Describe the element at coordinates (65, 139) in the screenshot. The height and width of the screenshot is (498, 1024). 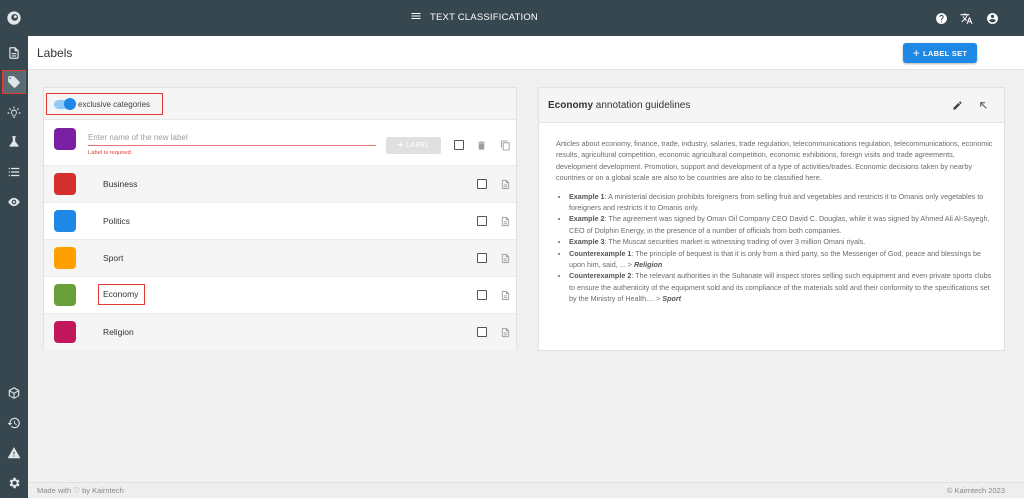
I see `new-label-color-picker` at that location.